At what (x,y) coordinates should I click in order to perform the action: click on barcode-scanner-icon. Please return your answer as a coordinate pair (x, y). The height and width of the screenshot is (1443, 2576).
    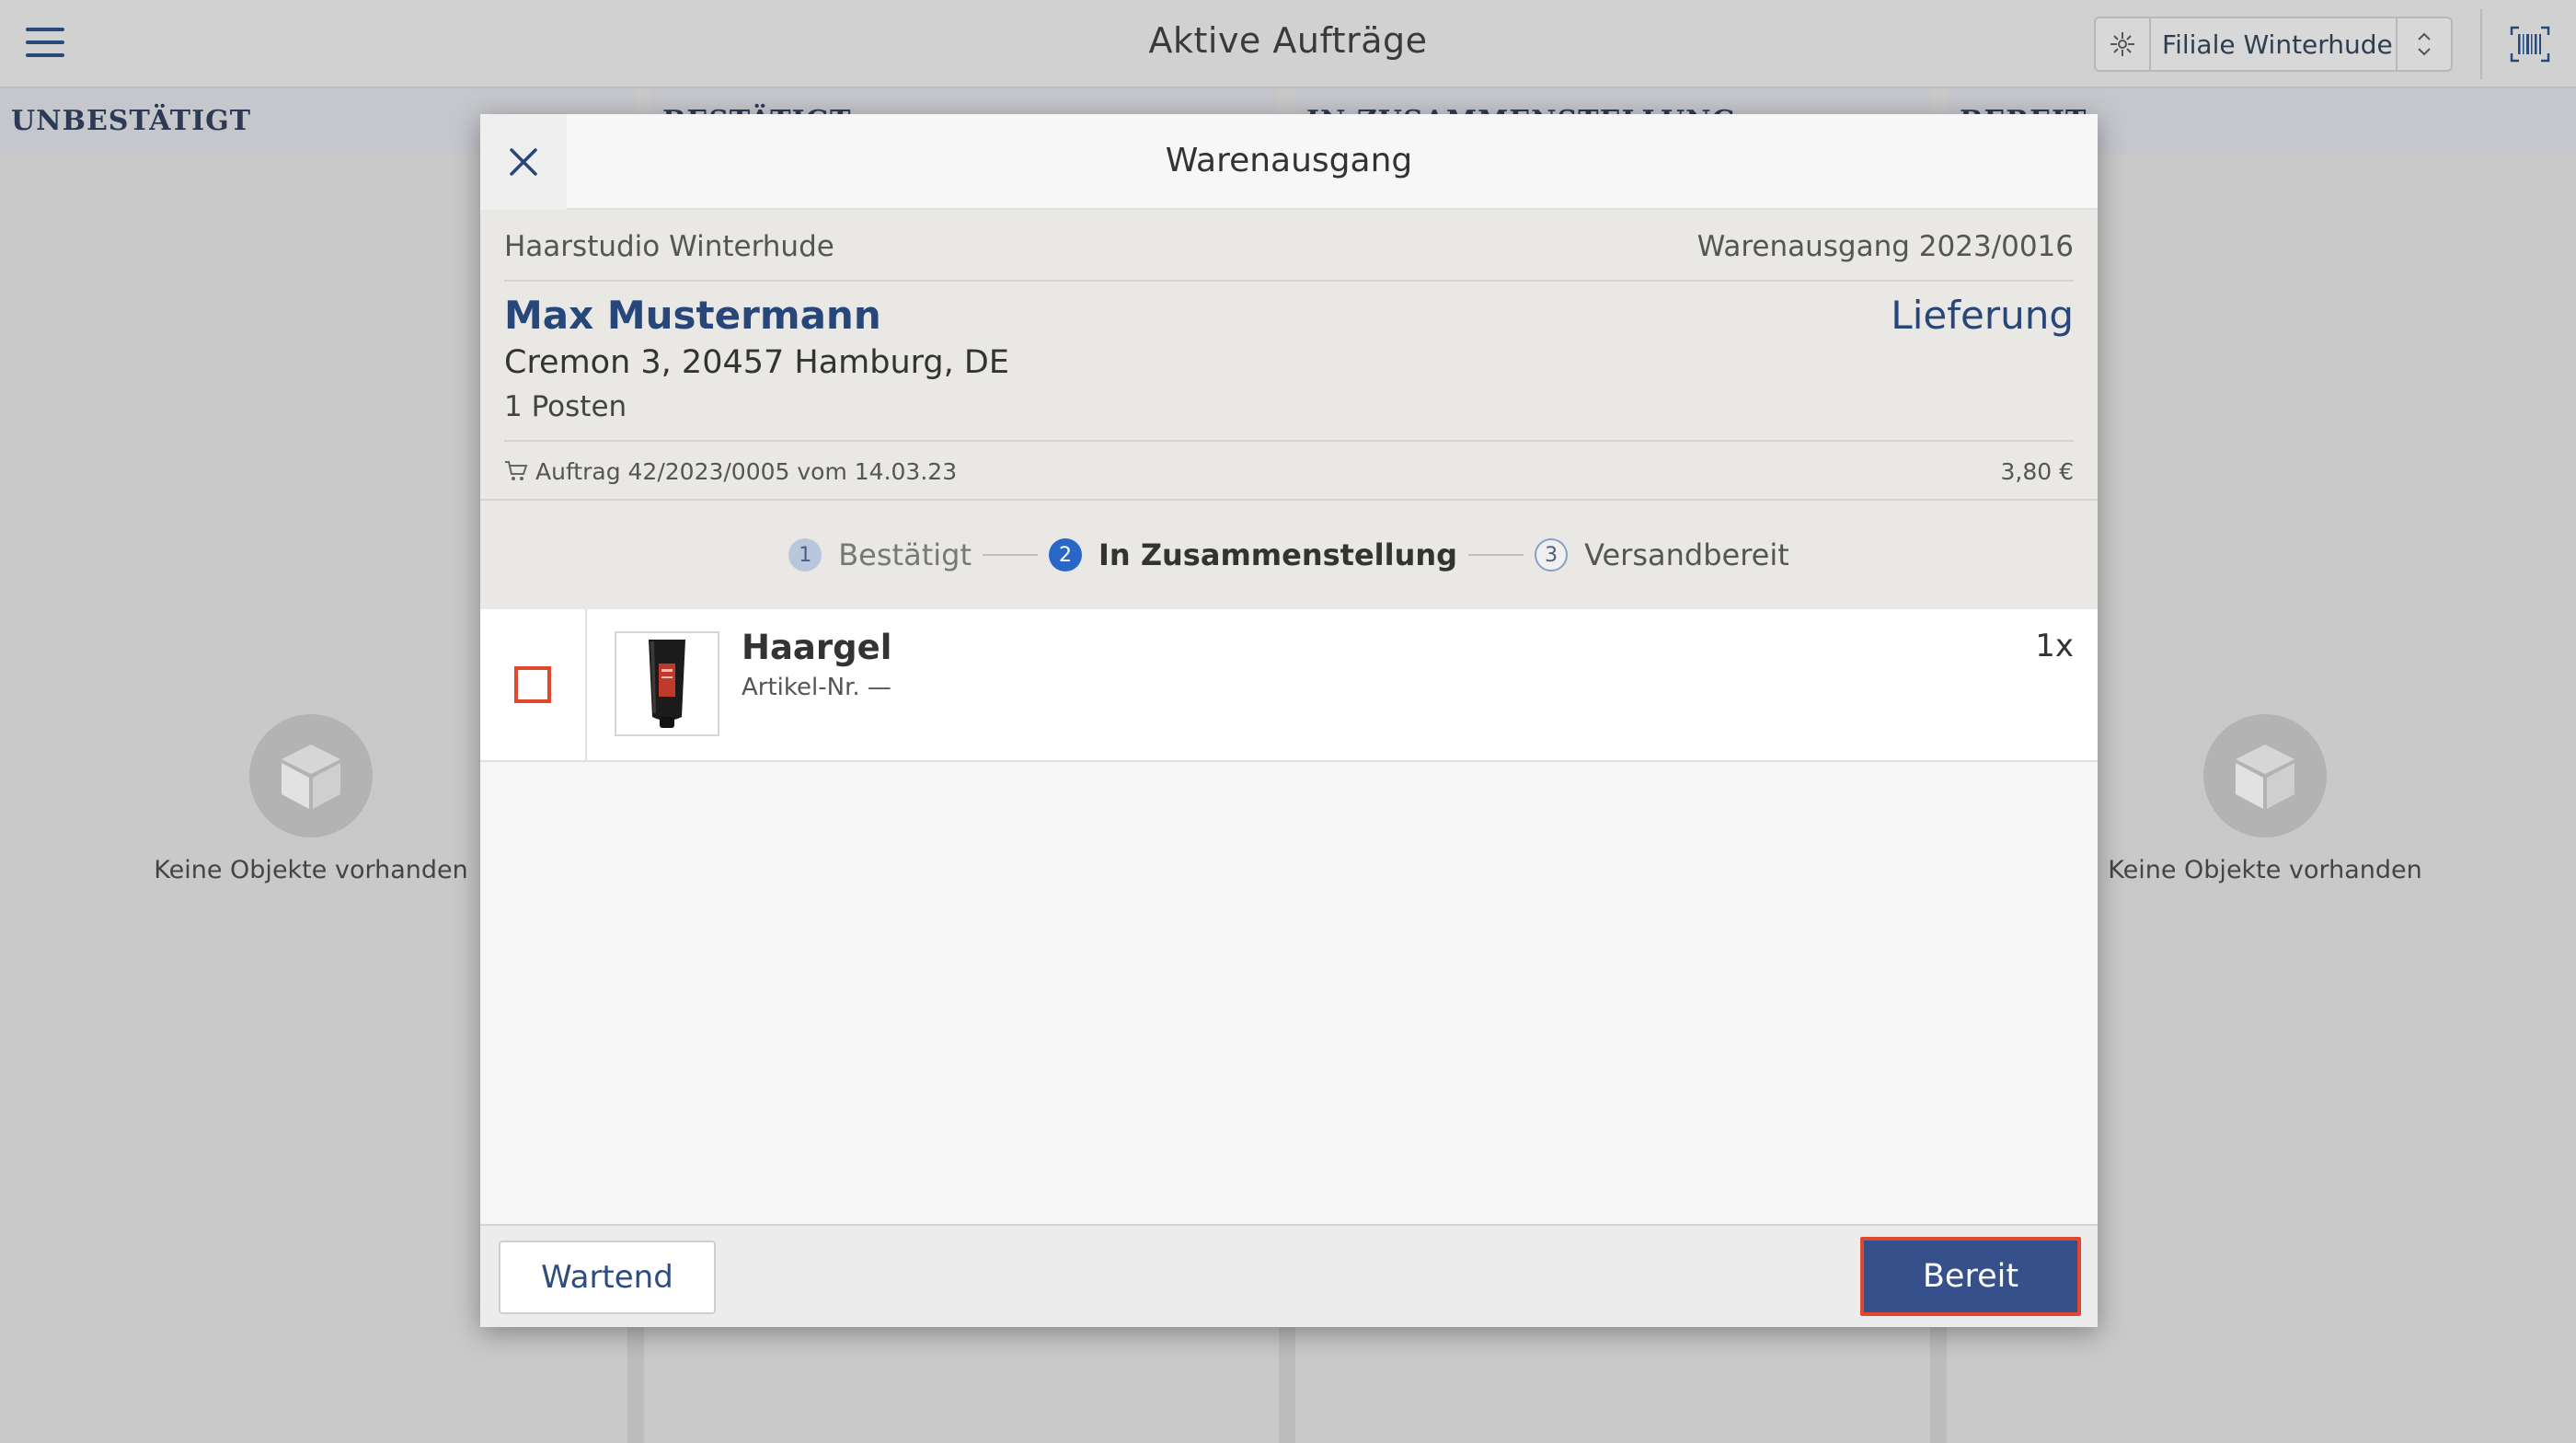
    Looking at the image, I should click on (2530, 45).